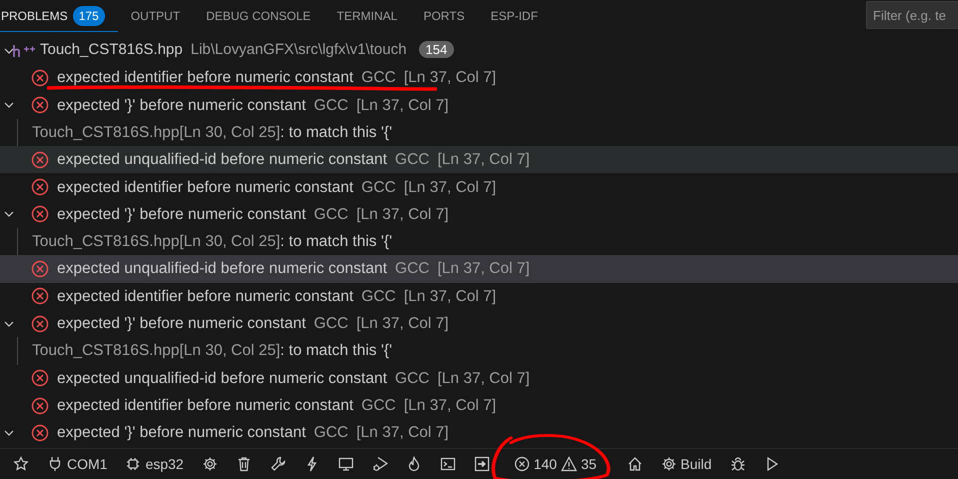  What do you see at coordinates (444, 16) in the screenshot?
I see `panel-tab: PORTS` at bounding box center [444, 16].